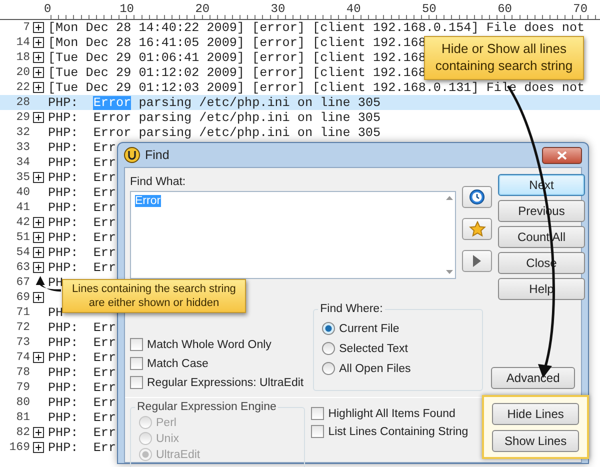  What do you see at coordinates (22, 372) in the screenshot?
I see `line-number: 78` at bounding box center [22, 372].